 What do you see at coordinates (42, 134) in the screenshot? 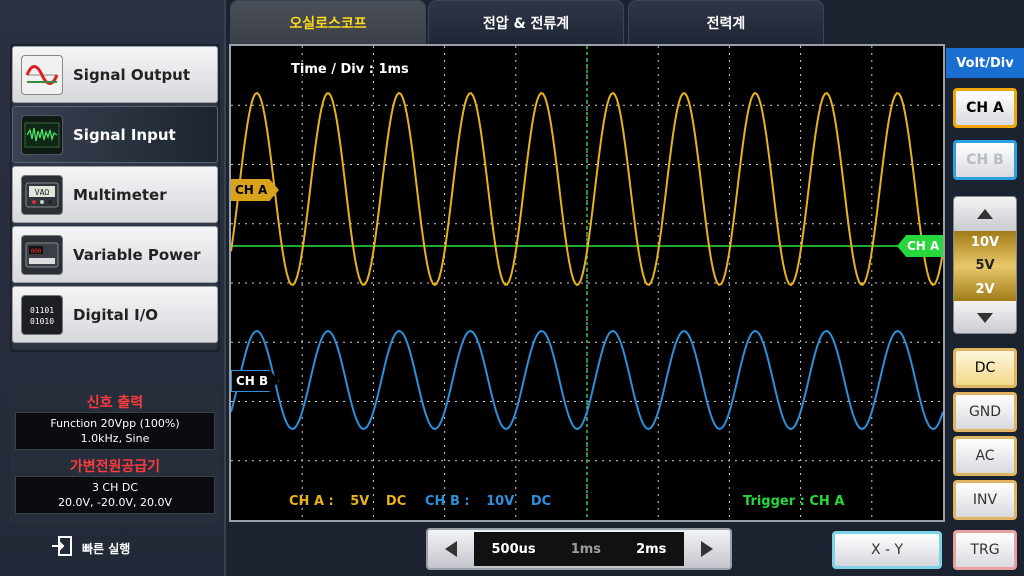
I see `waveform-screen-icon` at bounding box center [42, 134].